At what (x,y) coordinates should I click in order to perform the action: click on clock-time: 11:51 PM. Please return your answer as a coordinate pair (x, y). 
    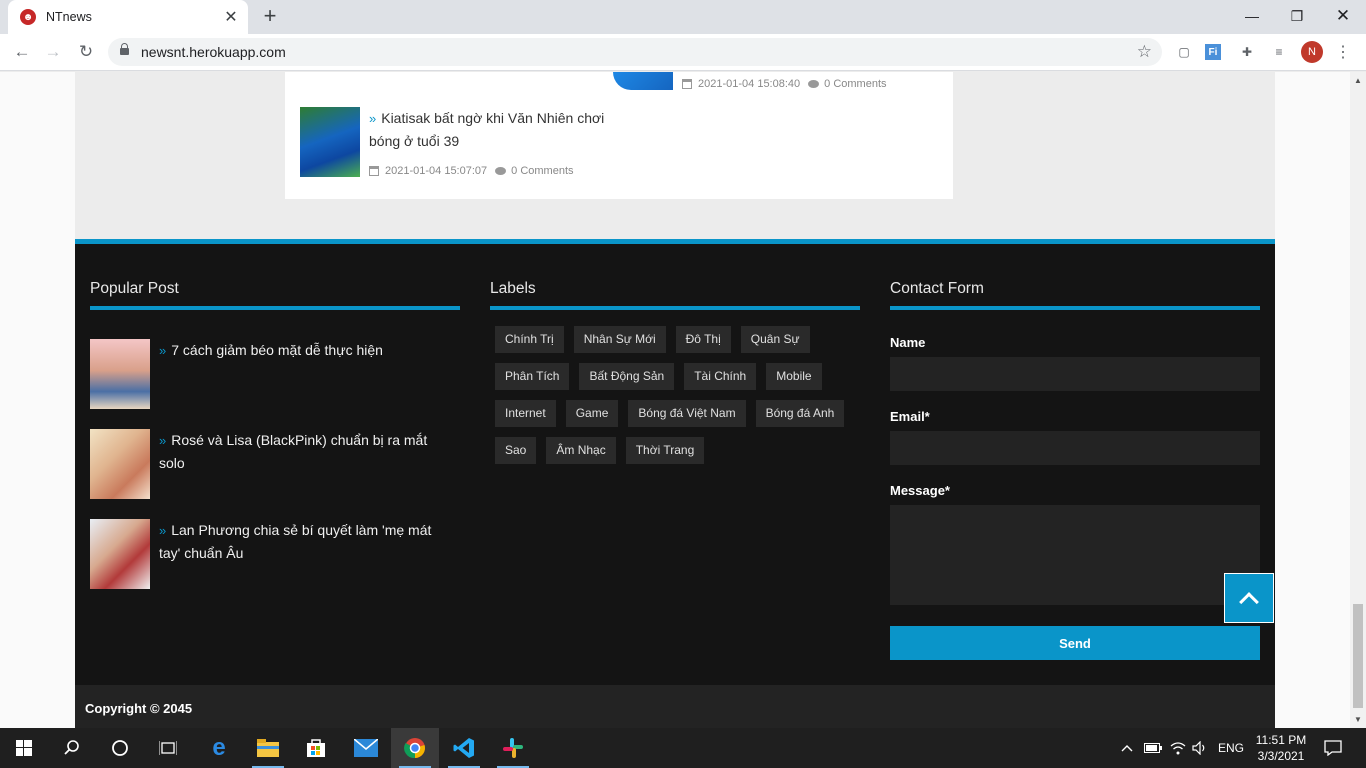
    Looking at the image, I should click on (1281, 740).